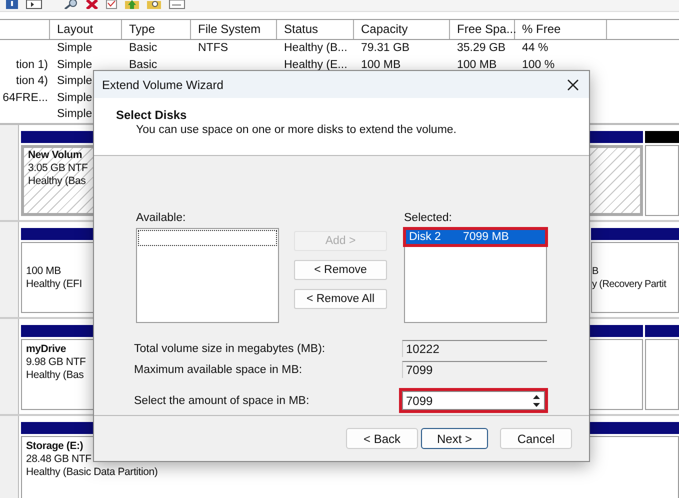 The image size is (679, 498). I want to click on table-cell-text: 44 %, so click(535, 48).